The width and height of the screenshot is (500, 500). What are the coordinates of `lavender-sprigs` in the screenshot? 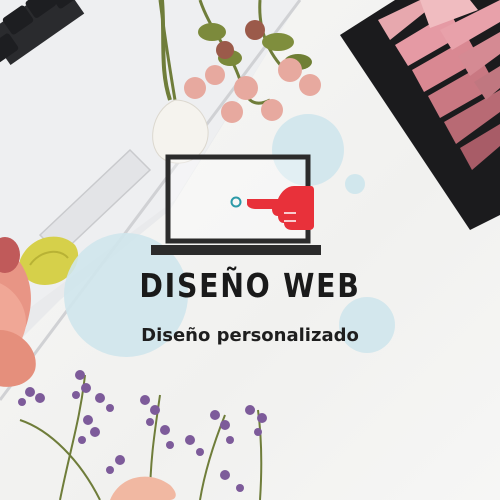 It's located at (142, 435).